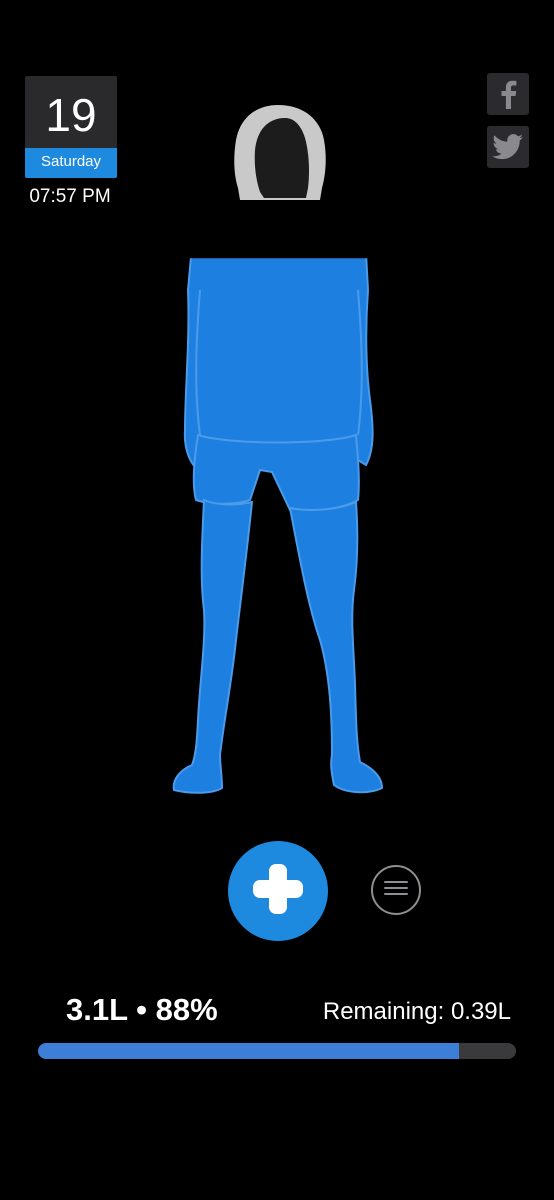 The height and width of the screenshot is (1200, 554). What do you see at coordinates (280, 152) in the screenshot?
I see `figure-head` at bounding box center [280, 152].